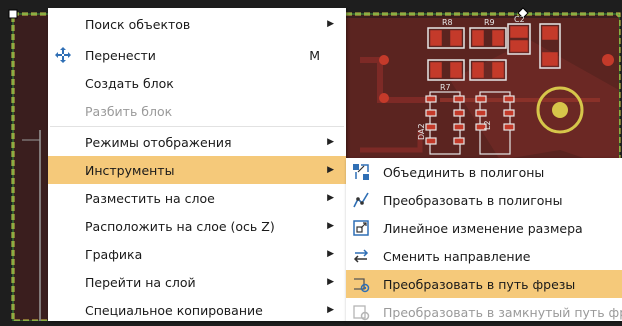 The width and height of the screenshot is (622, 326). What do you see at coordinates (487, 125) in the screenshot?
I see `pcb-label: L2` at bounding box center [487, 125].